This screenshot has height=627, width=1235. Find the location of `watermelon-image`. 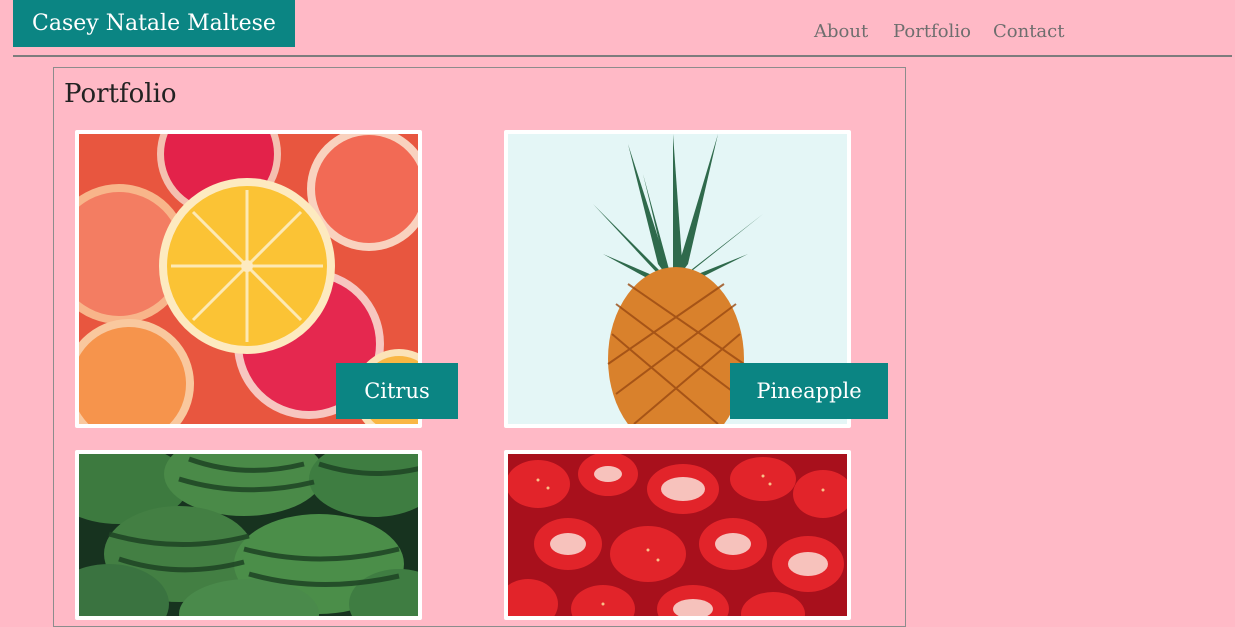

watermelon-image is located at coordinates (248, 535).